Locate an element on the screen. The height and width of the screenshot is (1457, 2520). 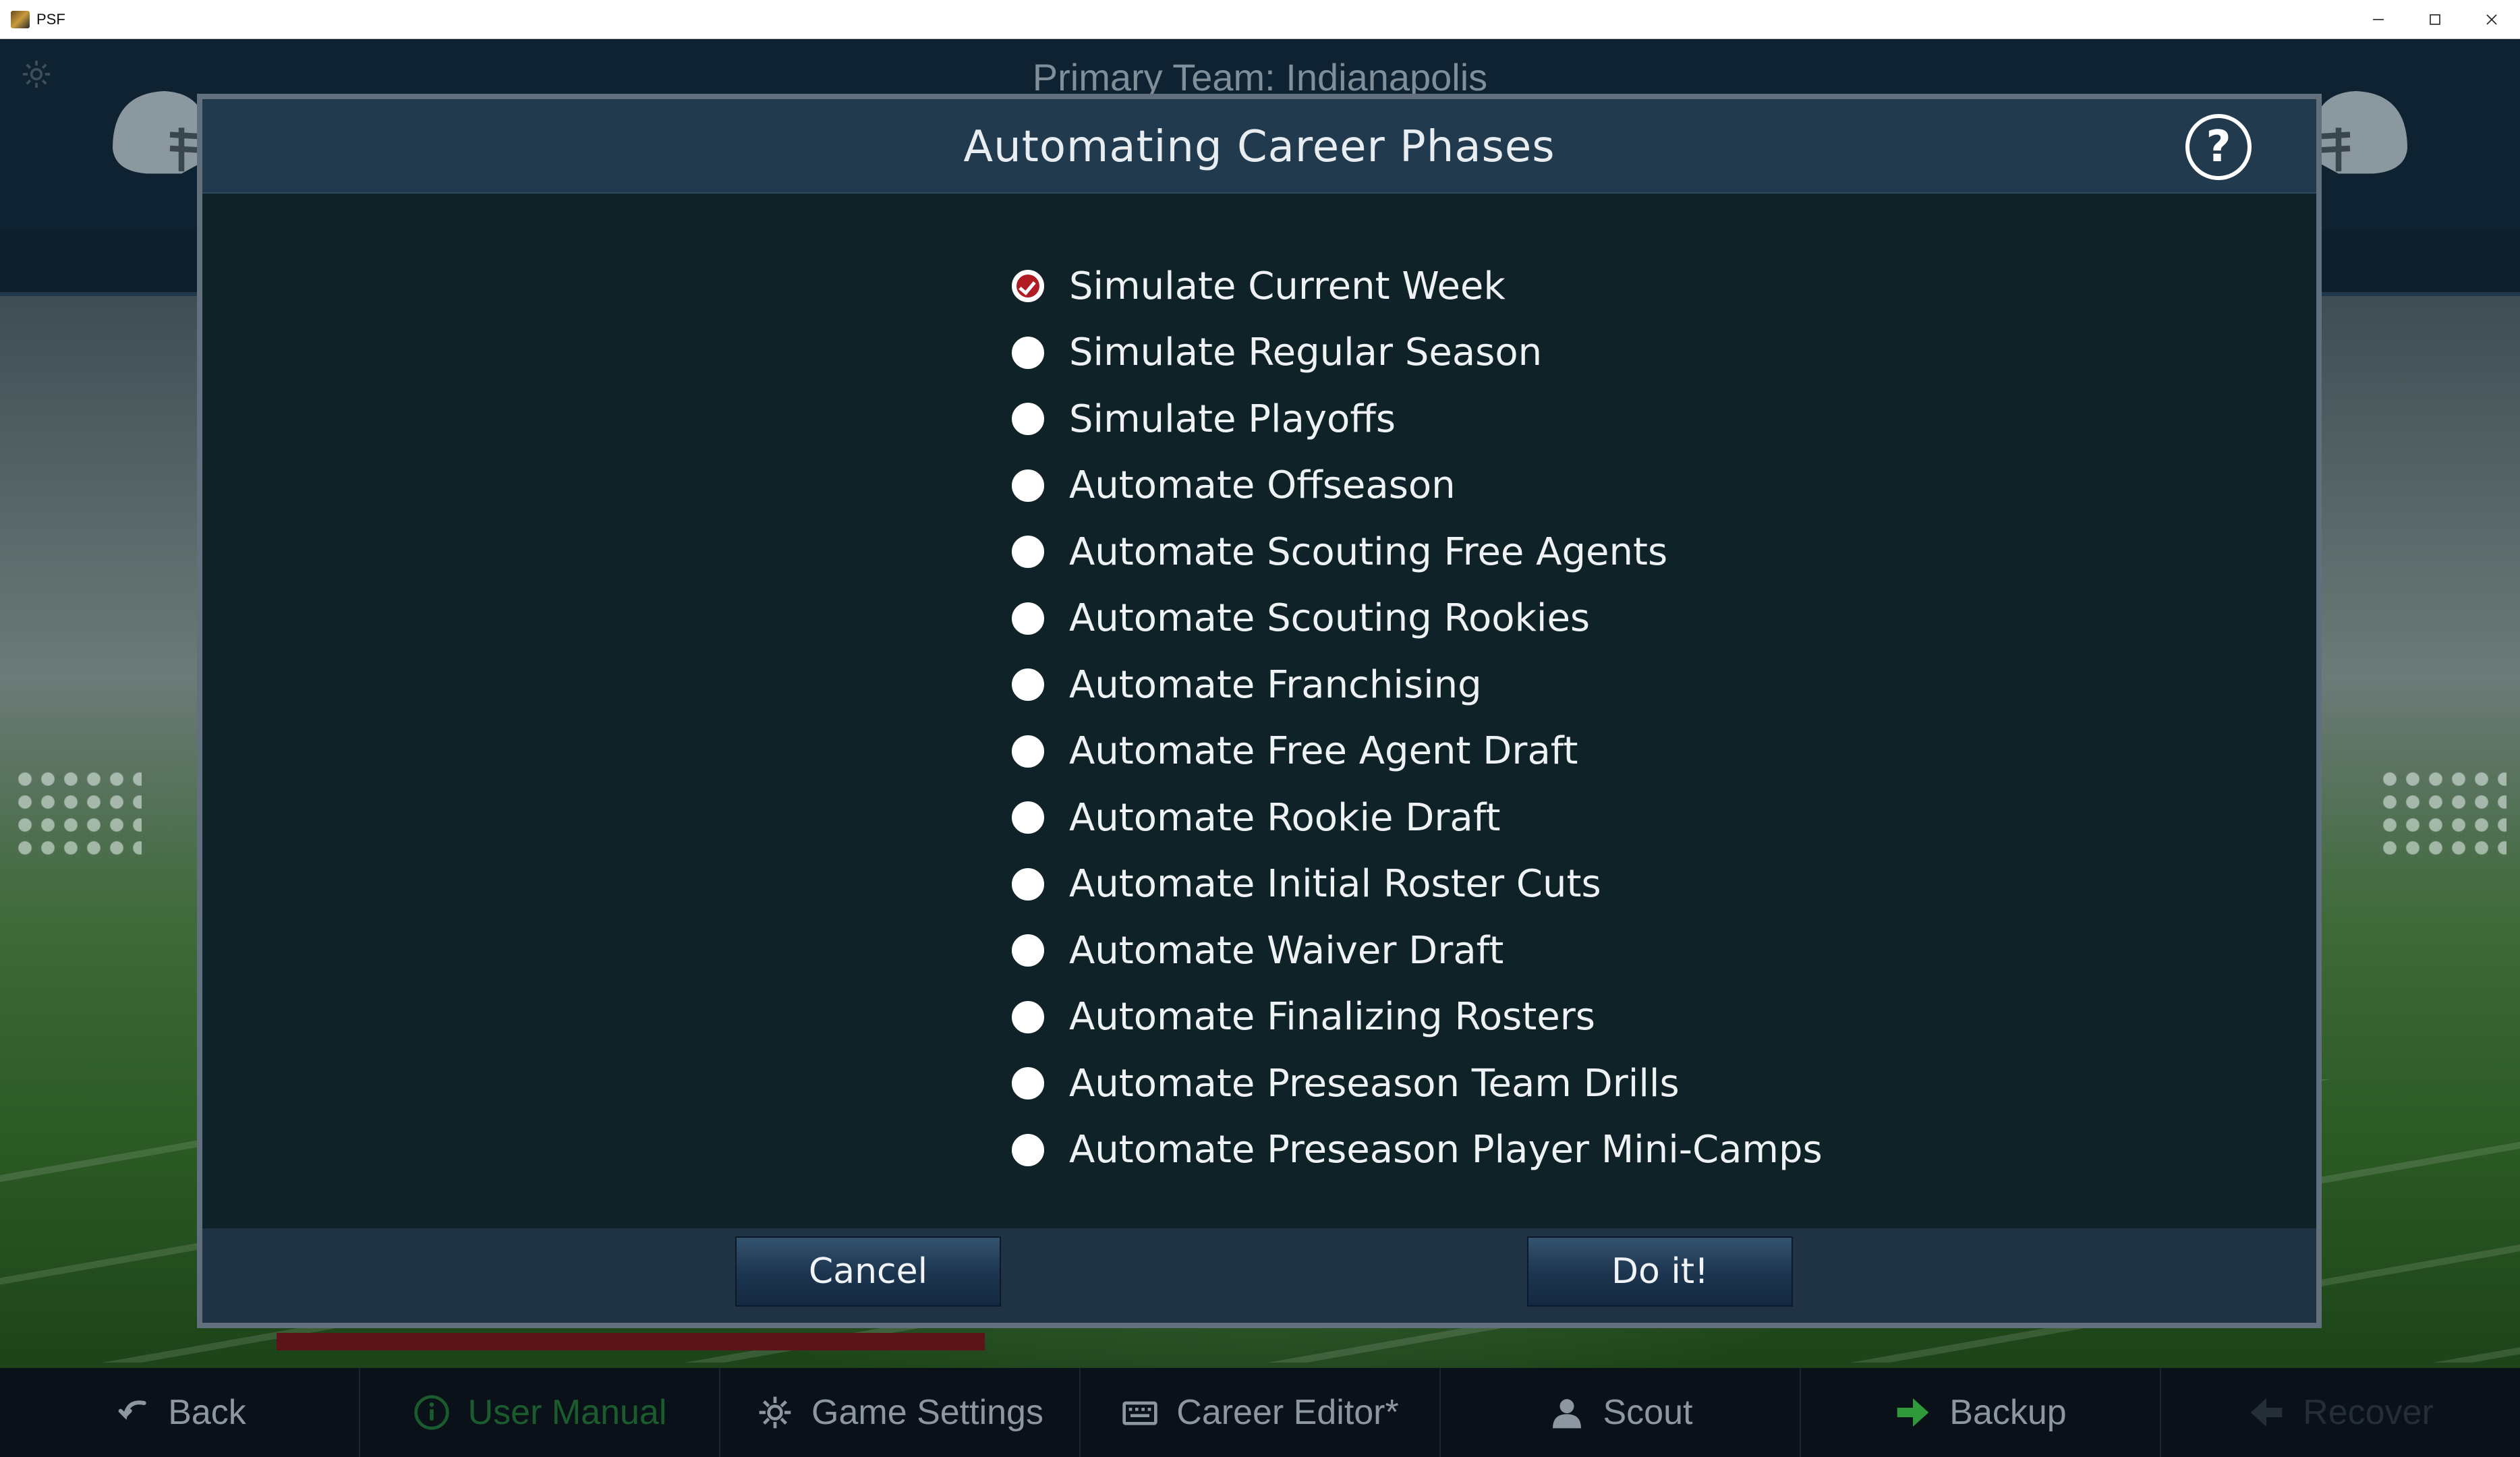
option-label: Automate Rookie Draft is located at coordinates (1285, 818).